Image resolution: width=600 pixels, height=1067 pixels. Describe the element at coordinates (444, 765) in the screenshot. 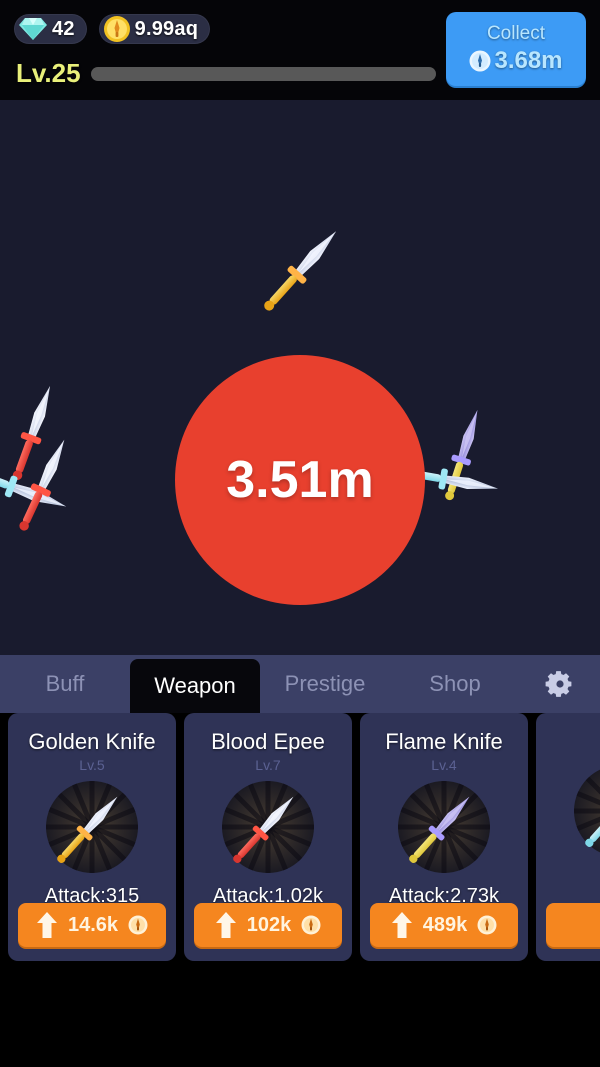

I see `weapon-level: Lv.4` at that location.